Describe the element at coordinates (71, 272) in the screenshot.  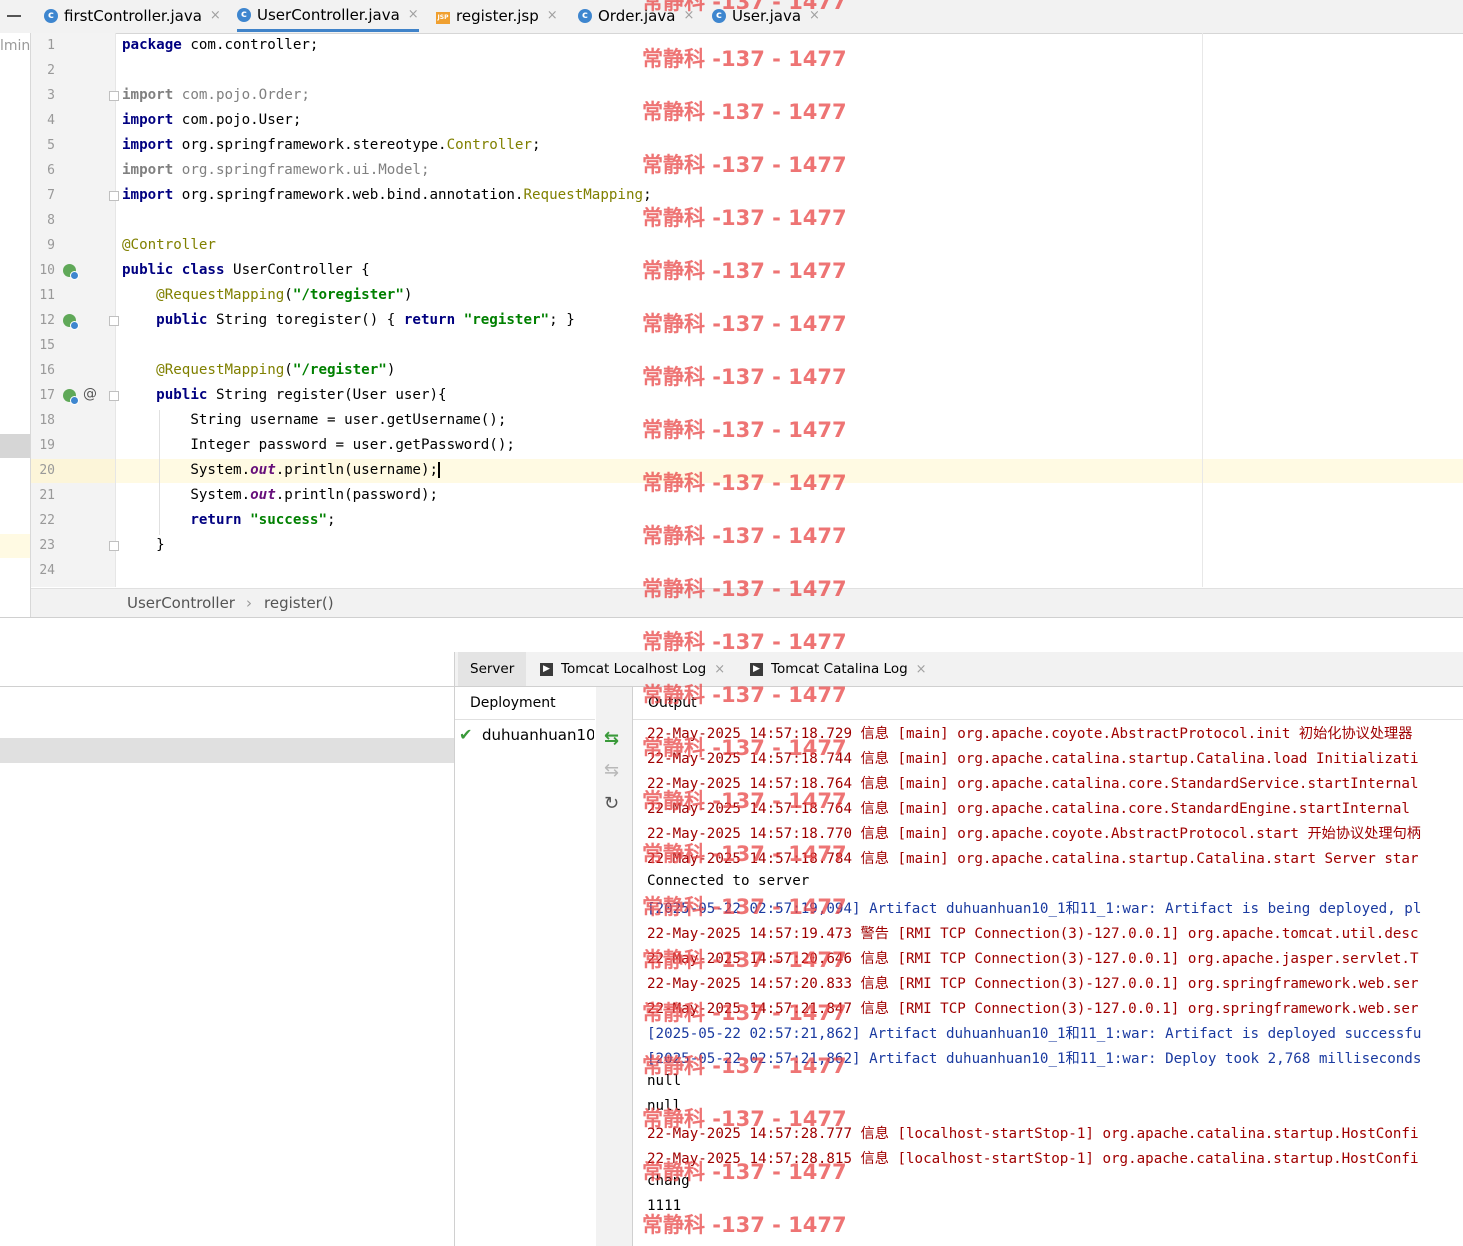
I see `spring-bean-icon` at that location.